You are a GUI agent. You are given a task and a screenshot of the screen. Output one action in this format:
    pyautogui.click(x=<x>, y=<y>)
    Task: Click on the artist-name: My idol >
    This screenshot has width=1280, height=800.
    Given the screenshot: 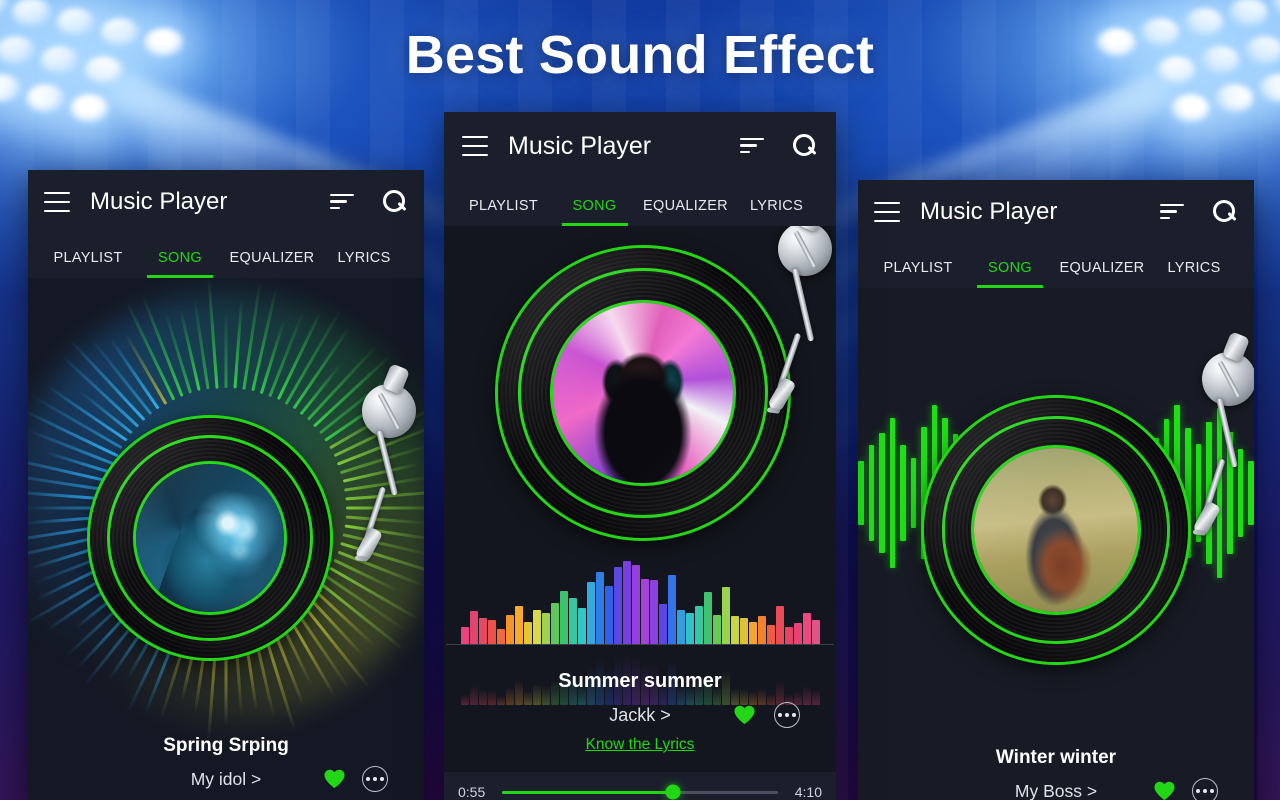 What is the action you would take?
    pyautogui.click(x=226, y=779)
    